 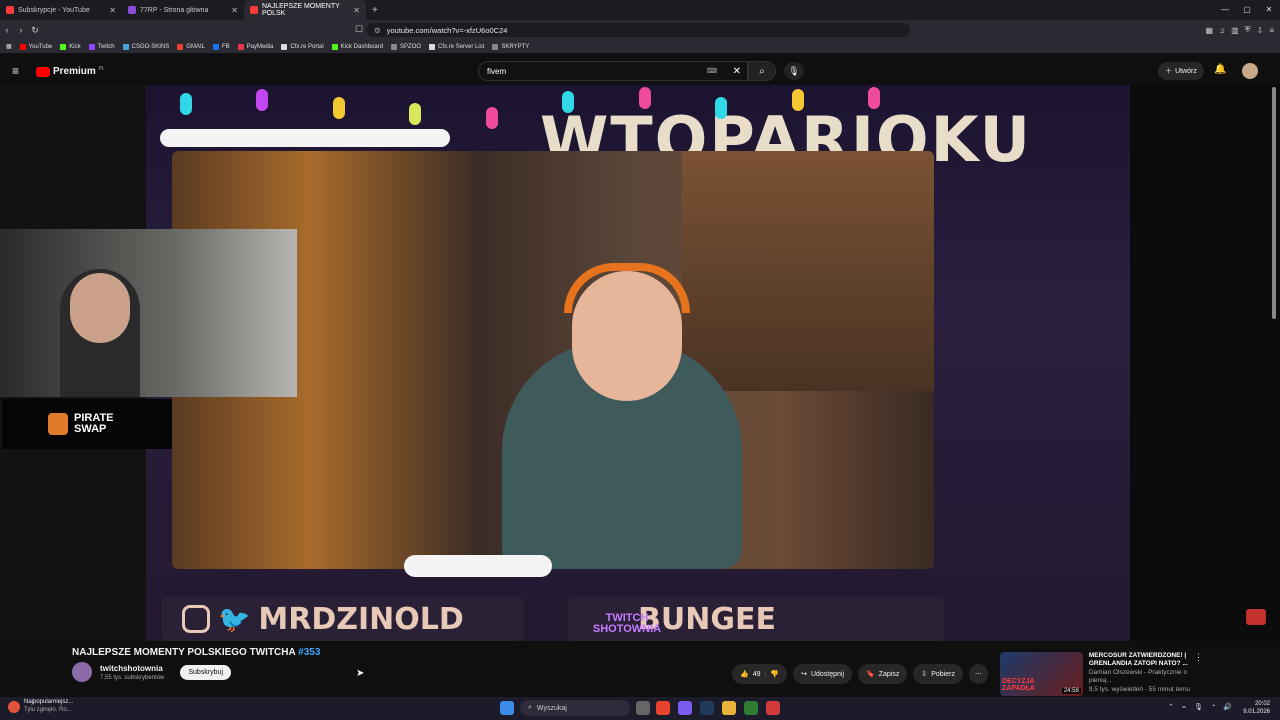 What do you see at coordinates (1220, 69) in the screenshot?
I see `notifications-bell-icon: 🔔` at bounding box center [1220, 69].